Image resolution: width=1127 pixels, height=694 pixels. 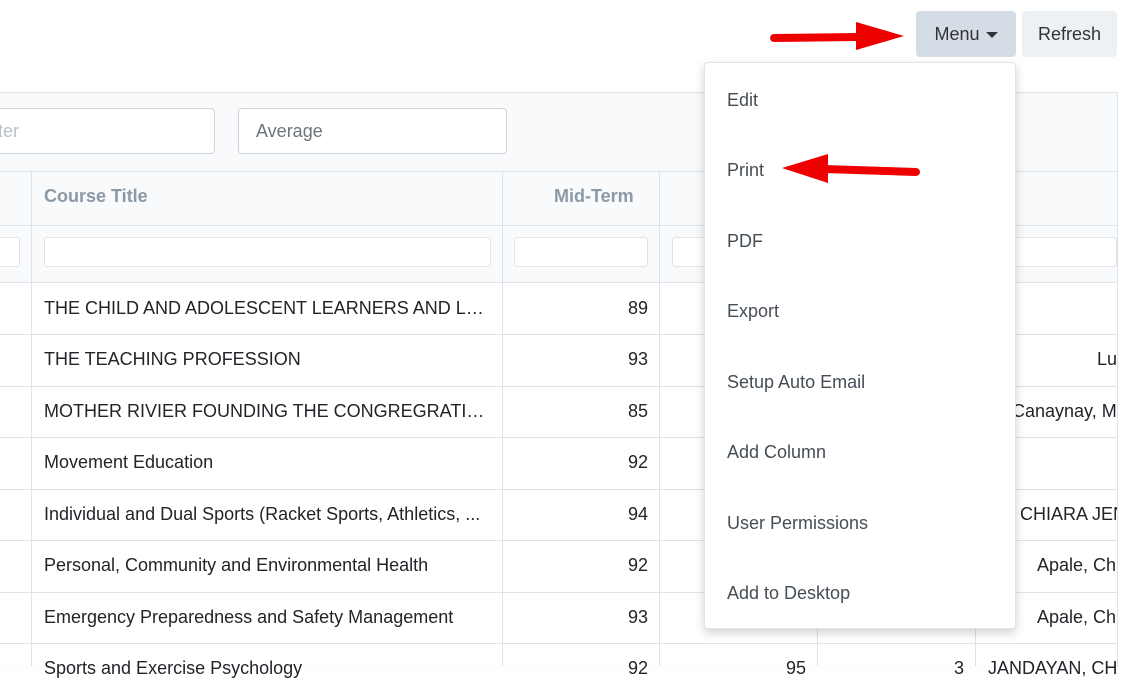 What do you see at coordinates (796, 382) in the screenshot?
I see `menu-item-setup-auto-email: Setup Auto Email` at bounding box center [796, 382].